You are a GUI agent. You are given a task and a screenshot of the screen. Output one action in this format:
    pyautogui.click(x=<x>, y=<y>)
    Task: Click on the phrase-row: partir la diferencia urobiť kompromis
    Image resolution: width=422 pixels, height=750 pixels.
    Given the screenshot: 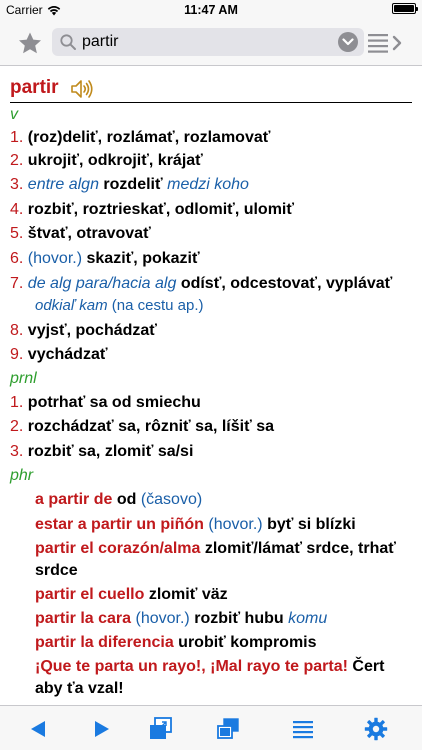 What is the action you would take?
    pyautogui.click(x=228, y=642)
    